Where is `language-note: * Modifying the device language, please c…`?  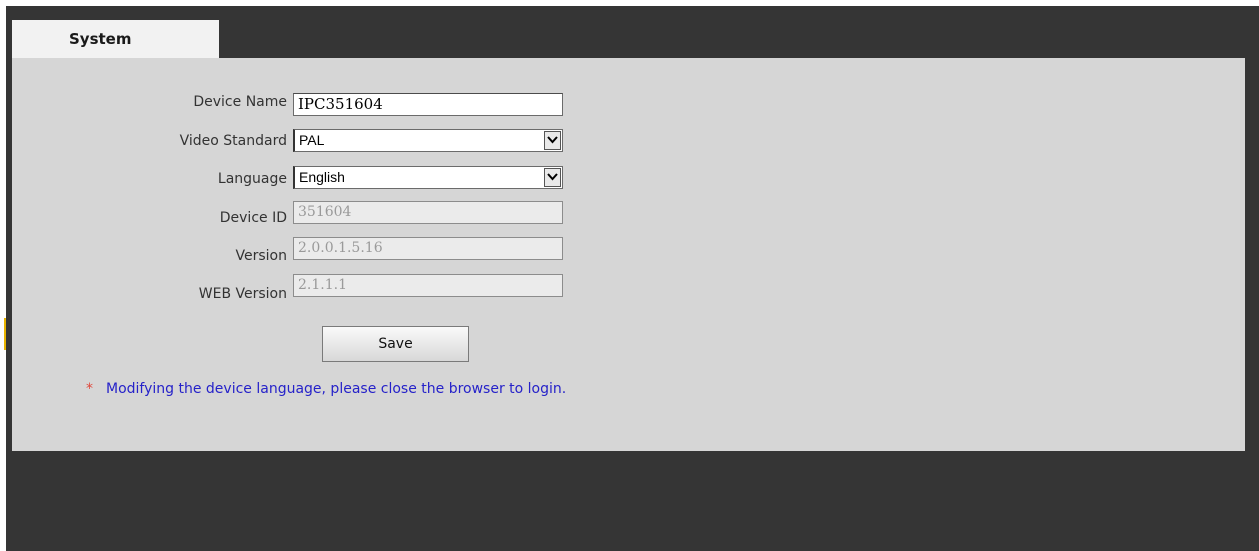
language-note: * Modifying the device language, please c… is located at coordinates (326, 389).